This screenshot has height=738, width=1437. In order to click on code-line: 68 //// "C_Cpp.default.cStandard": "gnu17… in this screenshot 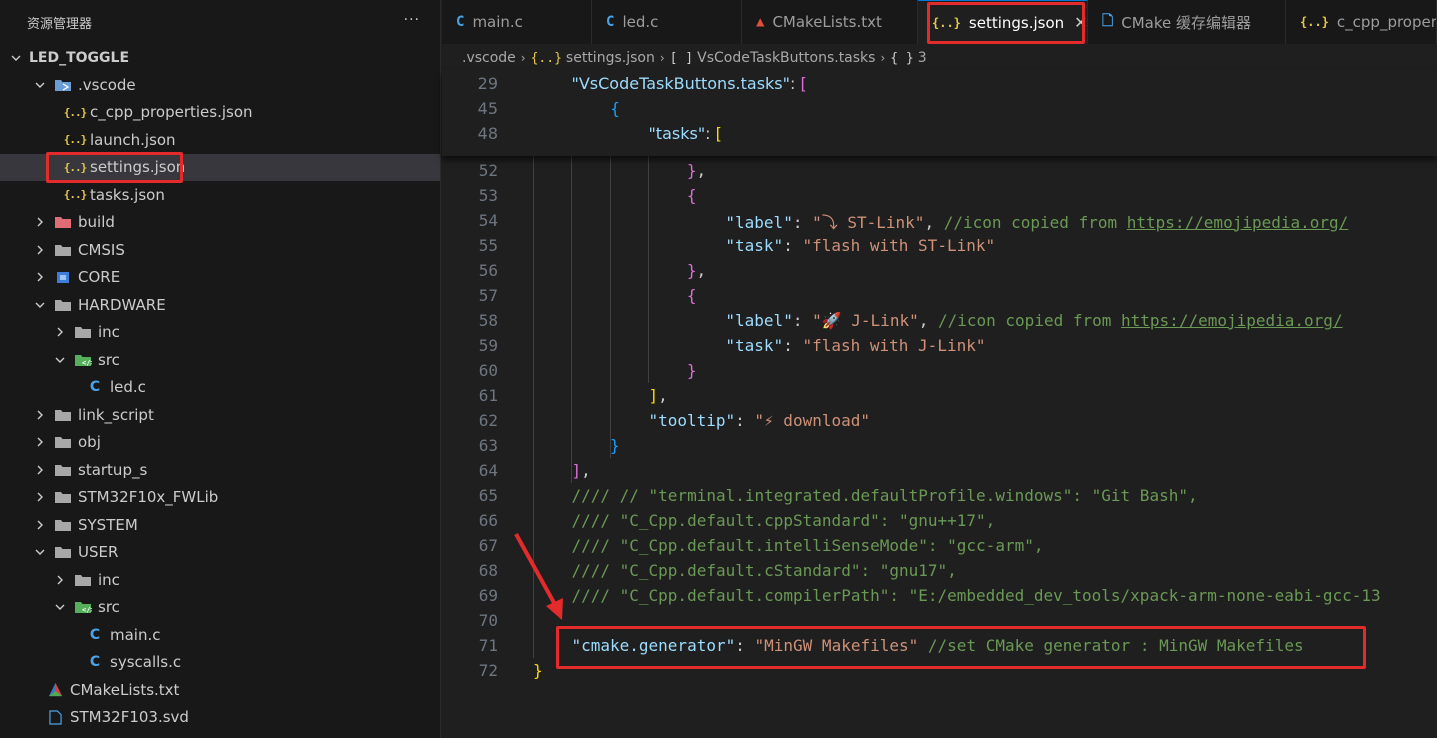, I will do `click(939, 570)`.